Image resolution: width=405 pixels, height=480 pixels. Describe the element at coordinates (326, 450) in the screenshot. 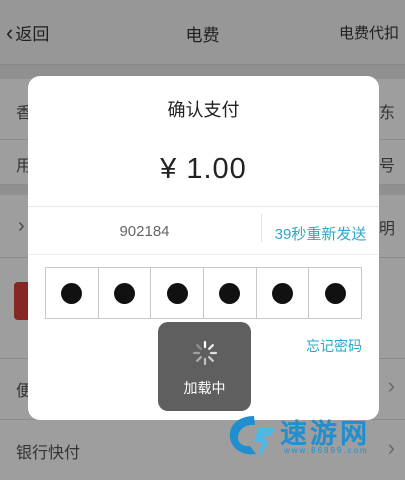

I see `watermark-url: www.86899.com` at that location.